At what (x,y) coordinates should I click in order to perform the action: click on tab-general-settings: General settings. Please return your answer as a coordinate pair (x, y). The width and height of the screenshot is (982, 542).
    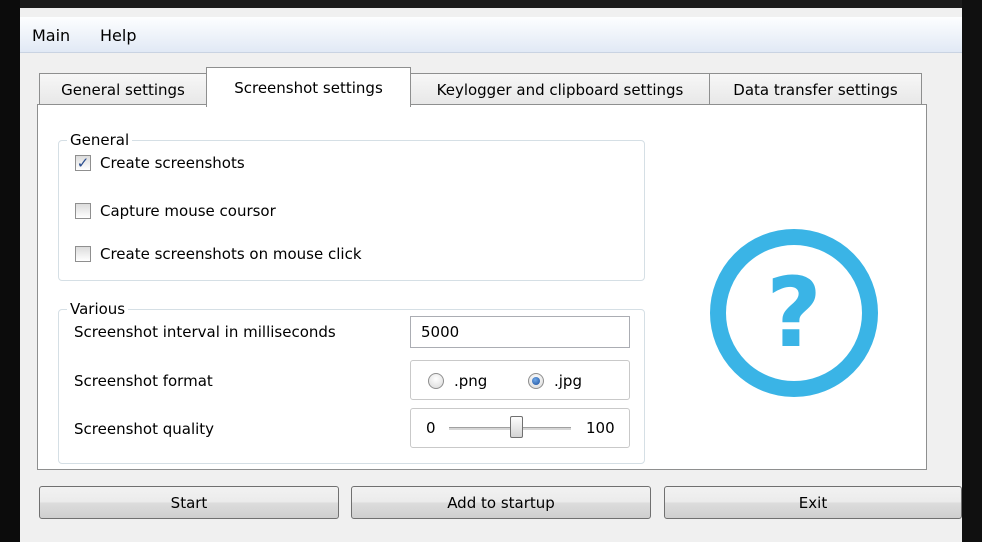
    Looking at the image, I should click on (123, 89).